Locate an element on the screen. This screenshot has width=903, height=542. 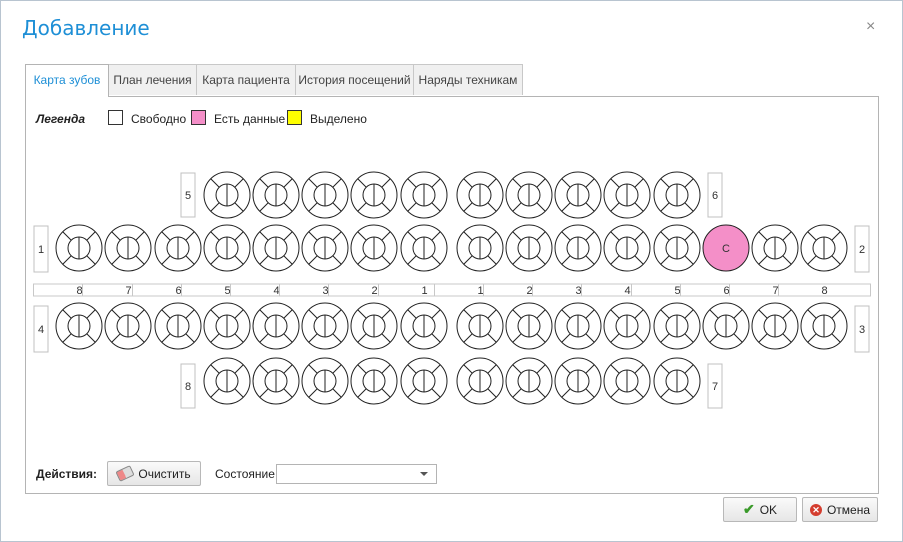
ok-button: ✔ OK is located at coordinates (760, 509).